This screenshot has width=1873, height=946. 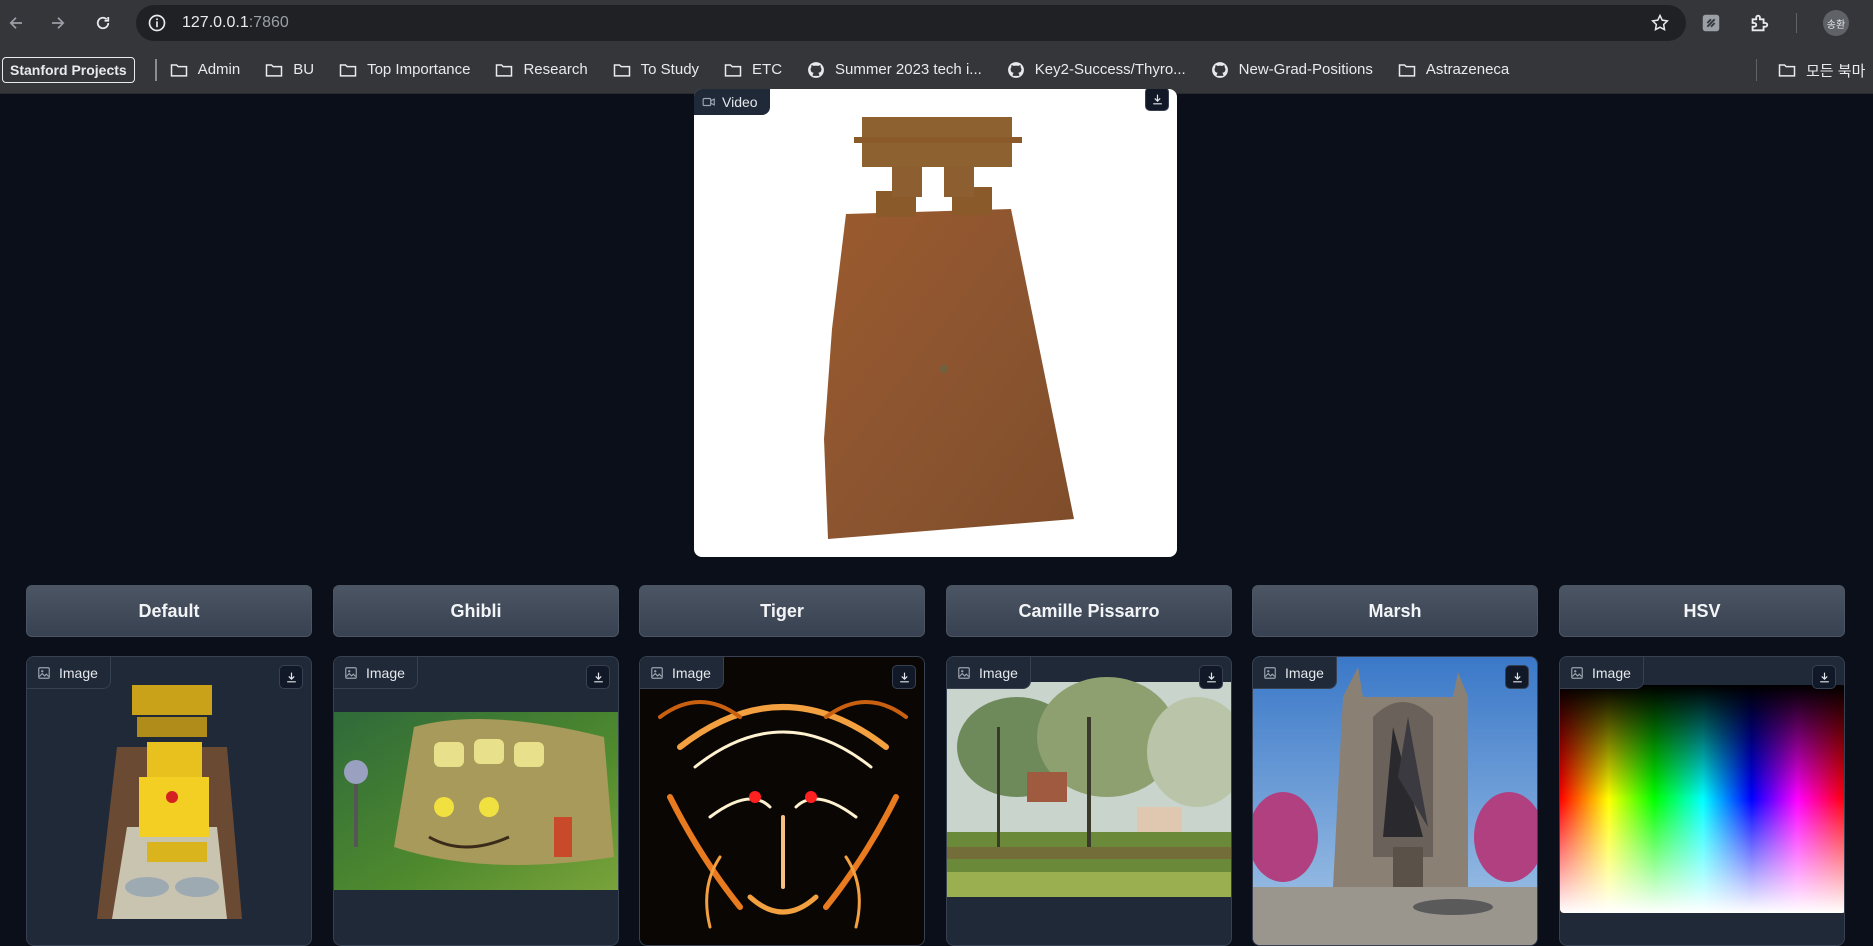 I want to click on image-card-tiger: Image, so click(x=782, y=801).